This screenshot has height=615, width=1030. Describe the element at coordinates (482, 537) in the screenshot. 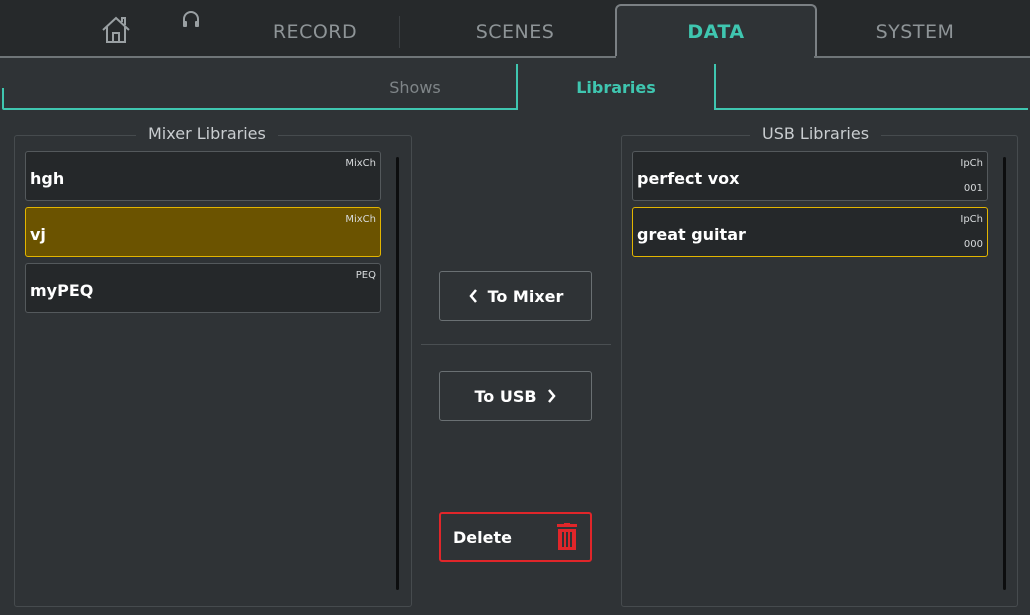

I see `delete-label: Delete` at that location.